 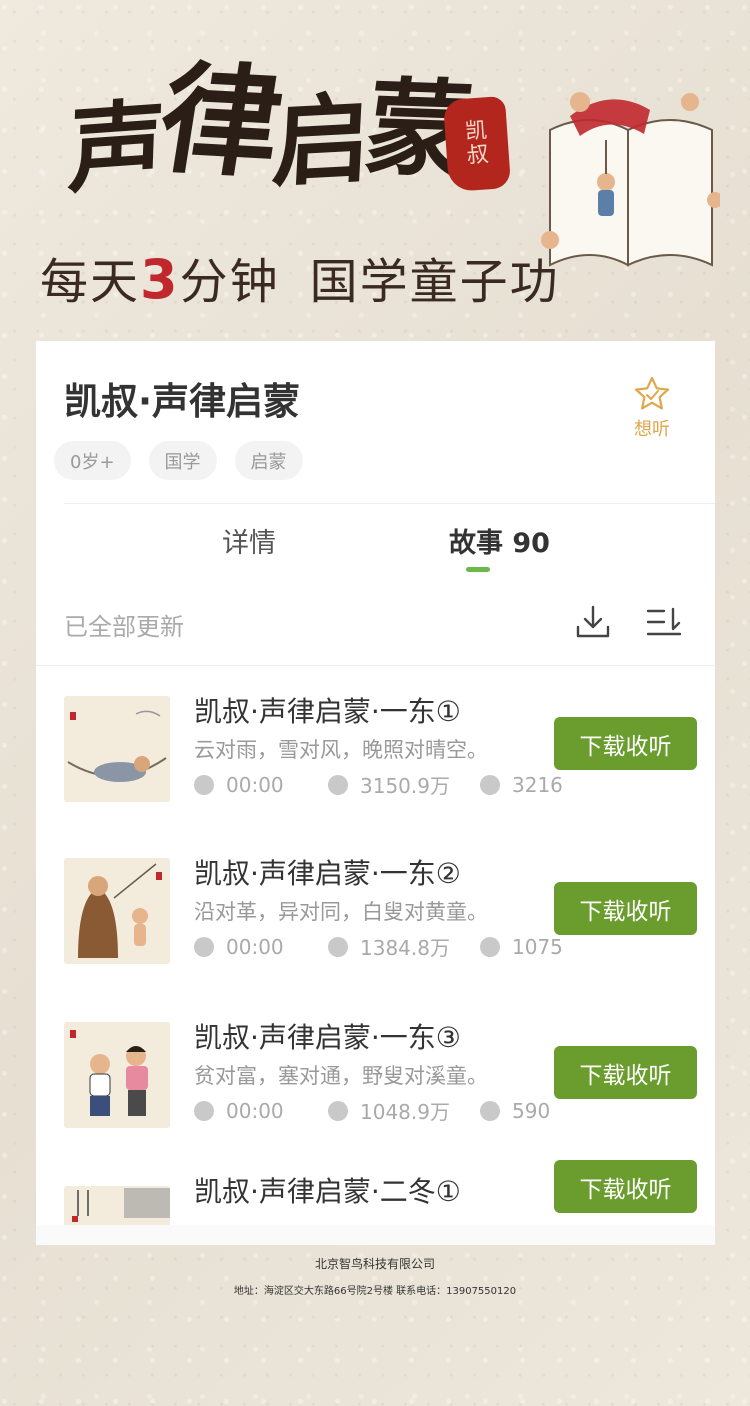 I want to click on comment-count: 3216, so click(x=521, y=785).